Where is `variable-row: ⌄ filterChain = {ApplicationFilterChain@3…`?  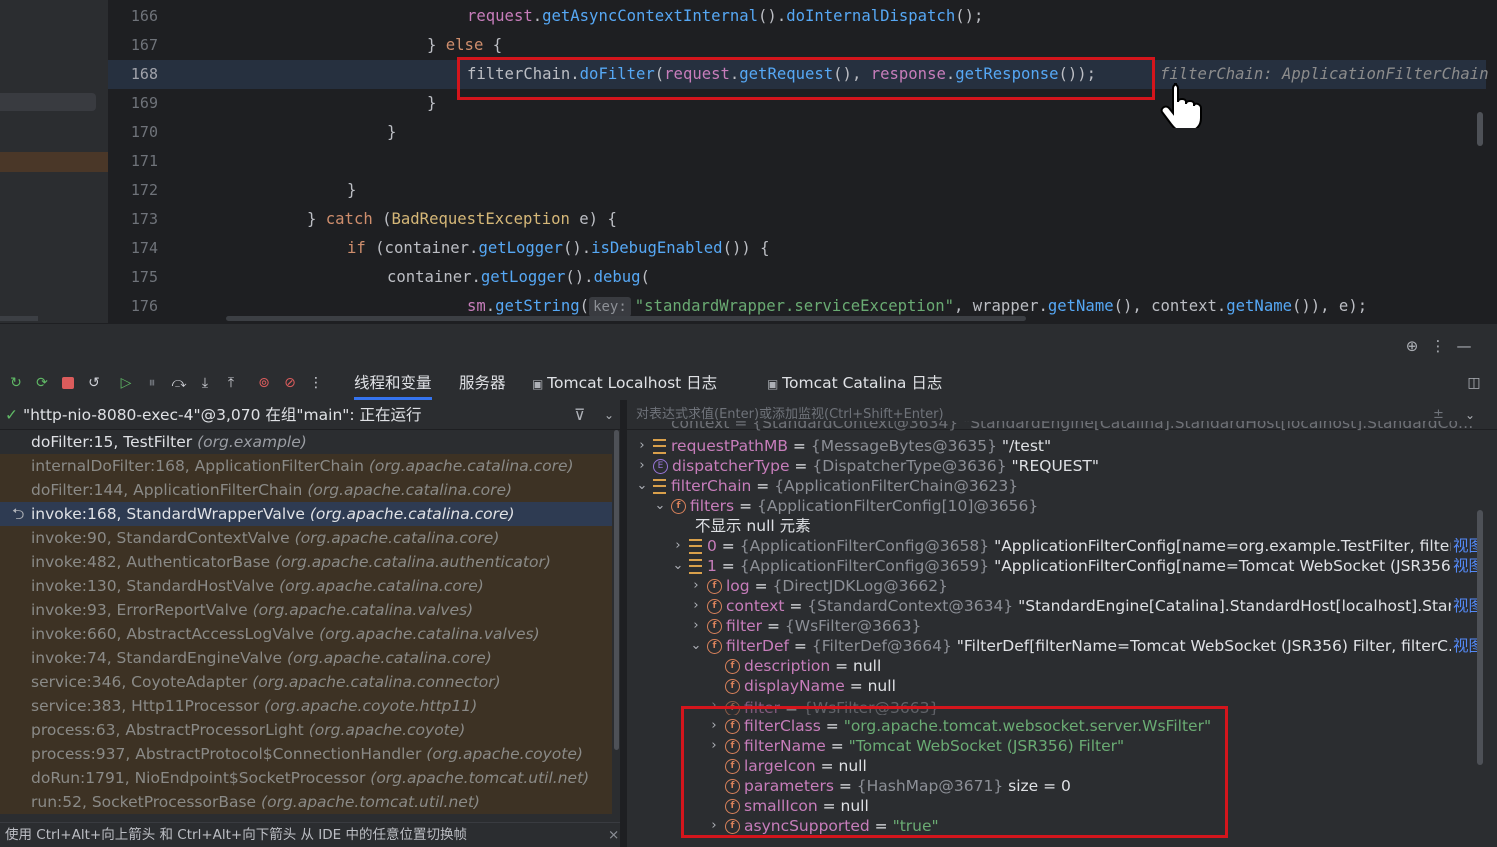
variable-row: ⌄ filterChain = {ApplicationFilterChain@3… is located at coordinates (1052, 486).